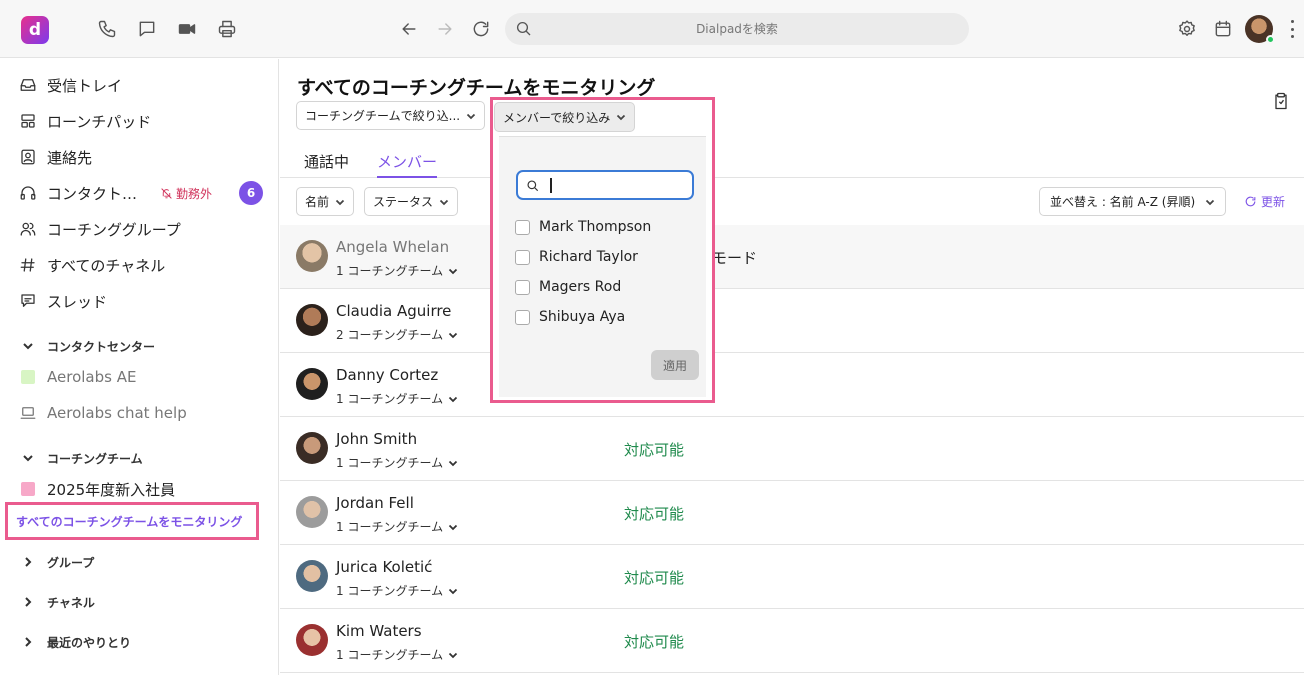  Describe the element at coordinates (132, 521) in the screenshot. I see `sidebar-item-monitor-all-coaching-teams: すべてのコーチングチームをモニタリング` at that location.